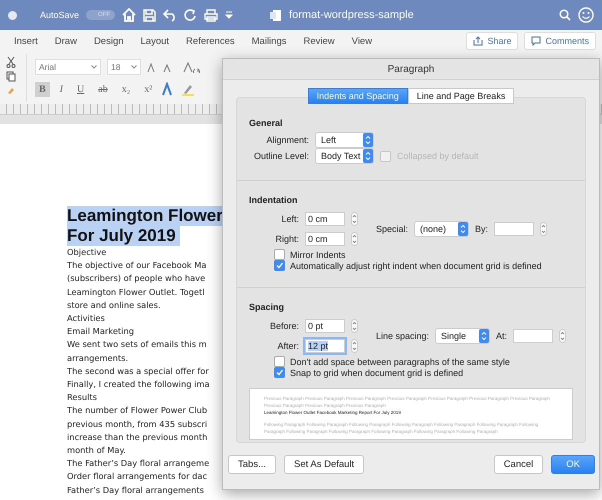 This screenshot has width=602, height=500. I want to click on format-button: B, so click(42, 89).